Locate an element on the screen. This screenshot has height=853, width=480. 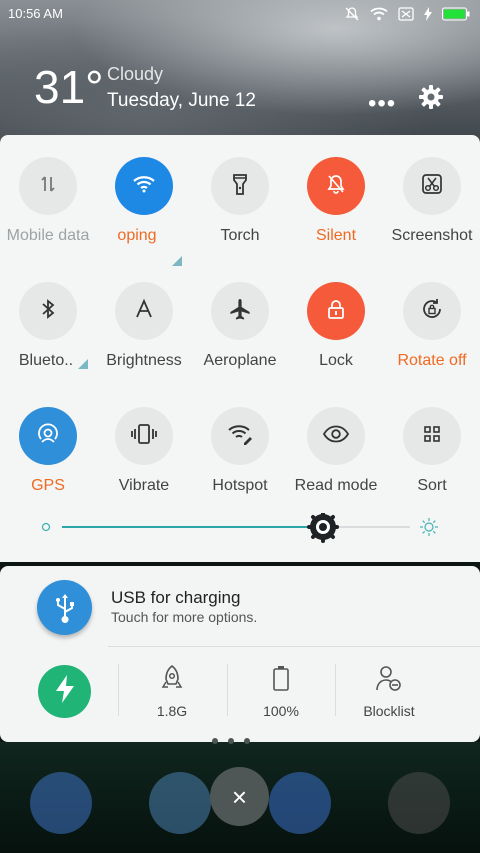
rotate-lock-icon is located at coordinates (432, 311).